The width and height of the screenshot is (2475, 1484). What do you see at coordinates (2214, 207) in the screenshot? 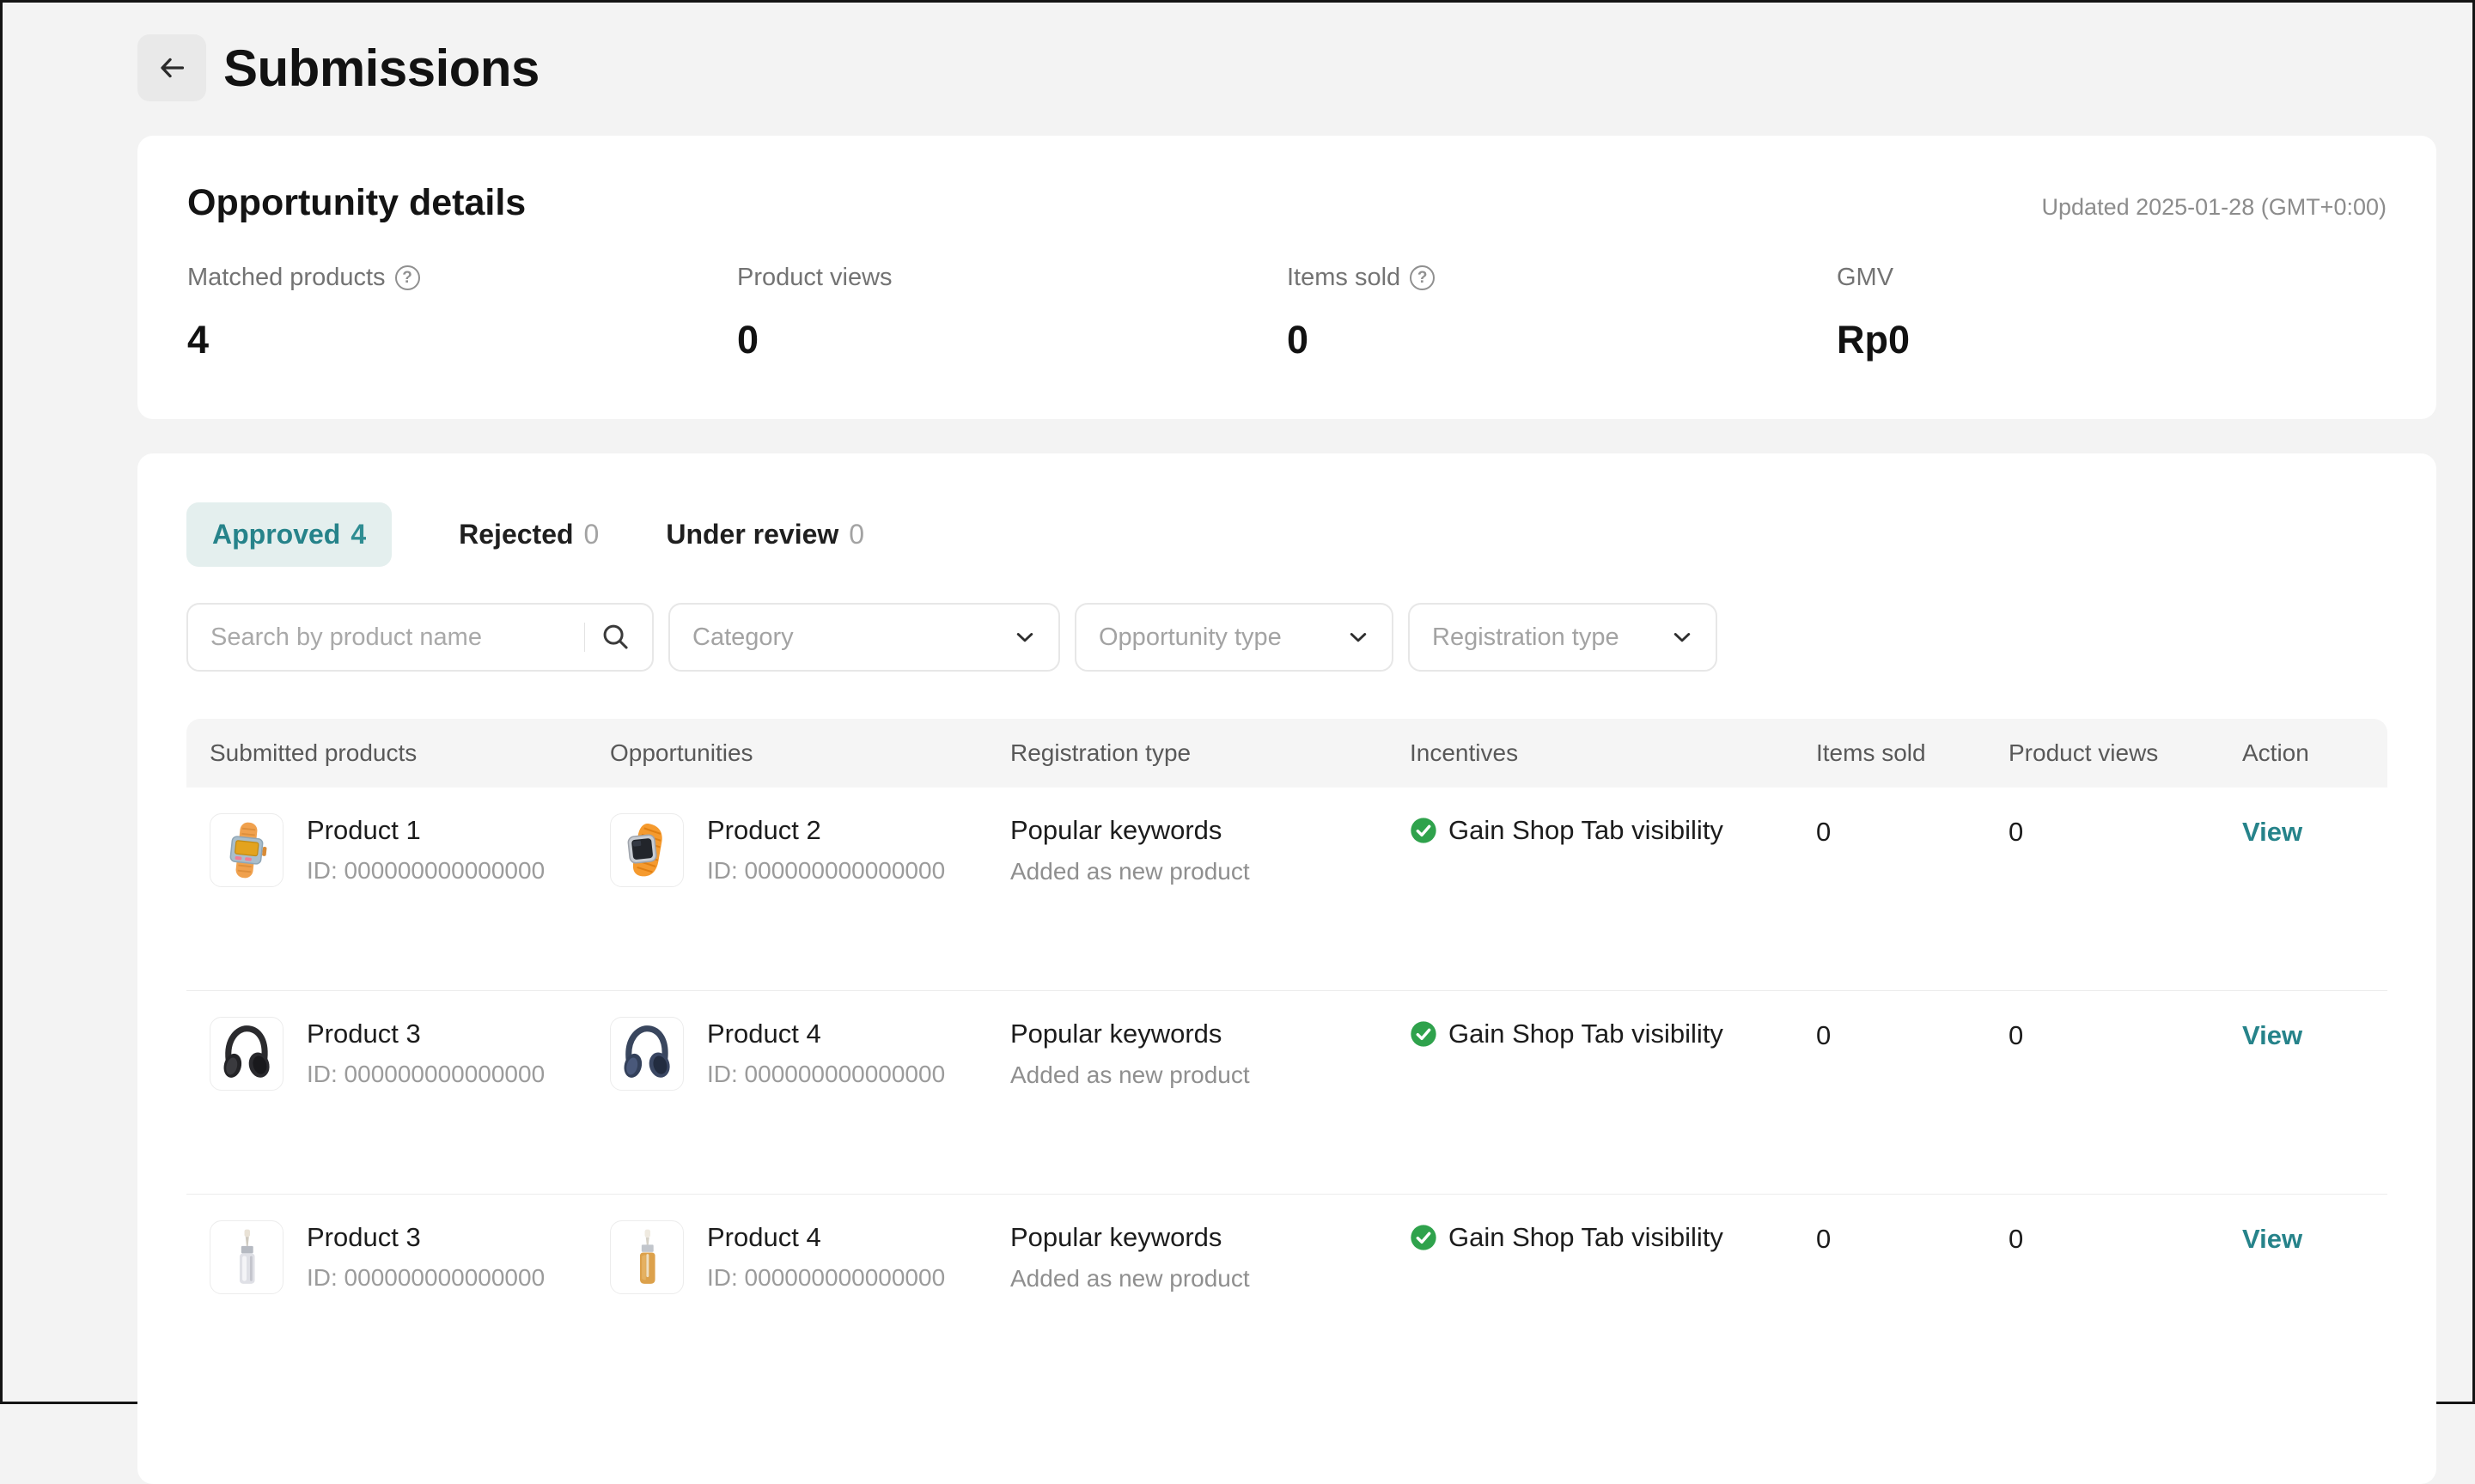
I see `updated-timestamp: Updated 2025-01-28 (GMT+0:00)` at bounding box center [2214, 207].